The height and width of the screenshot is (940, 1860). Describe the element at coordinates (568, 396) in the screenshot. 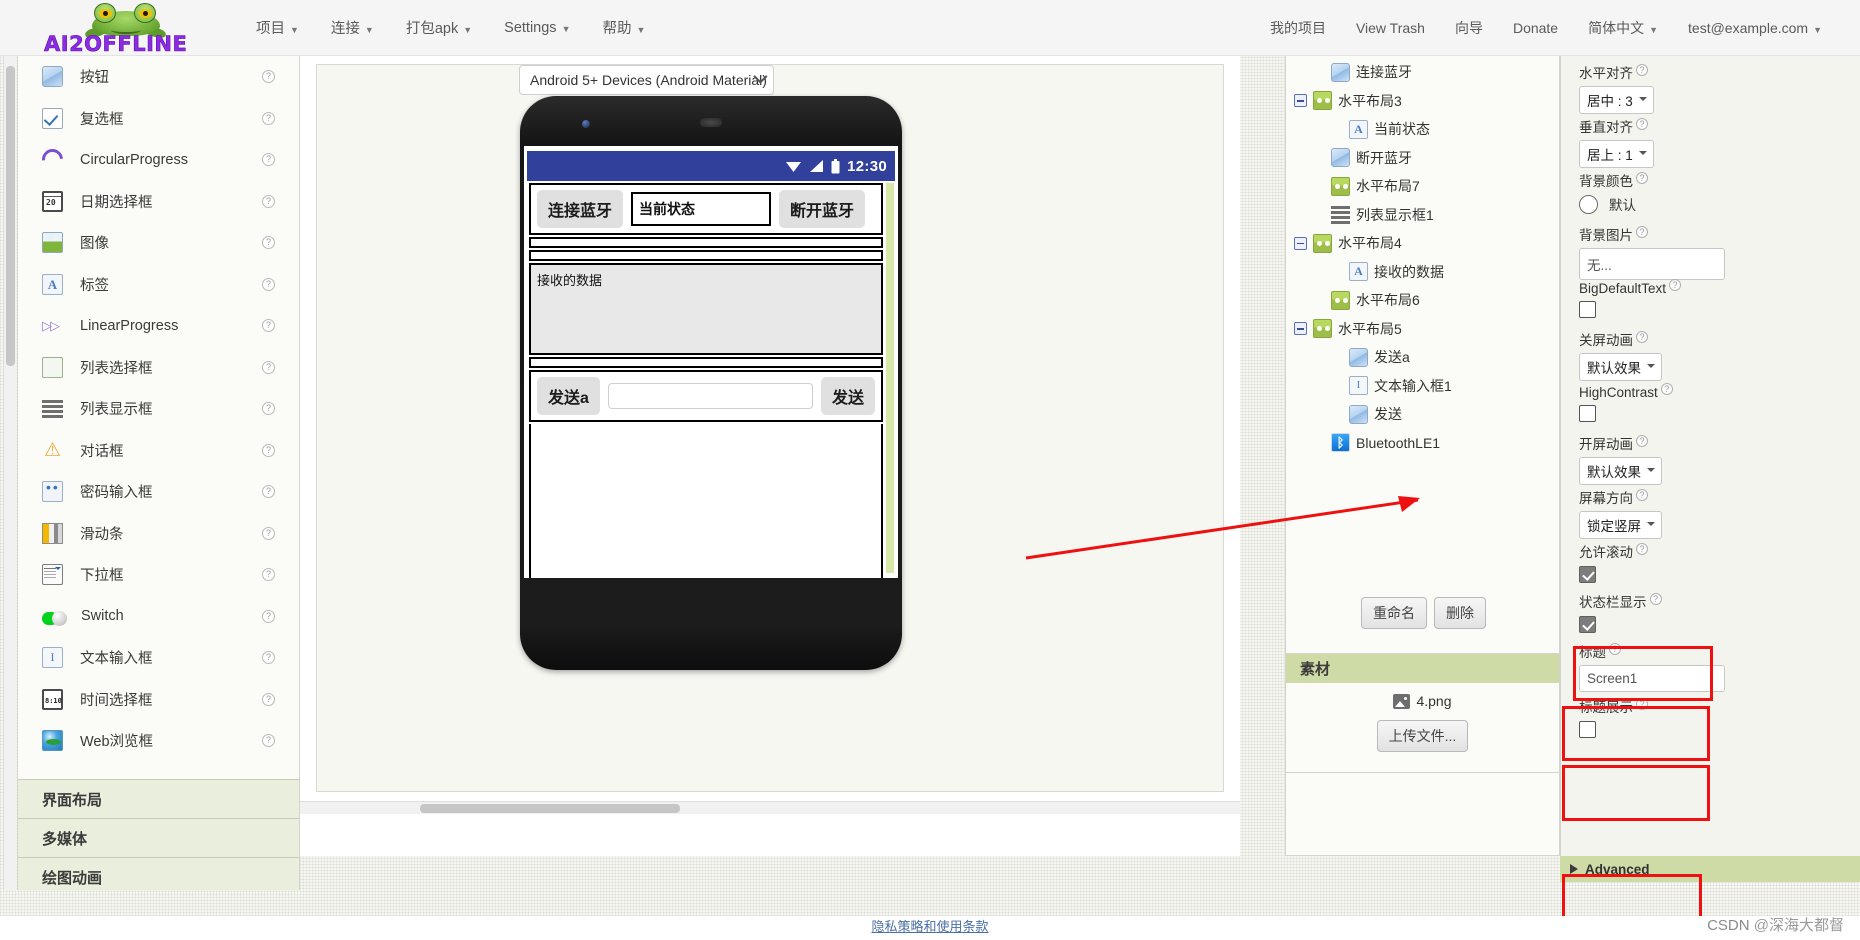

I see `send-a-button: 发送a` at that location.